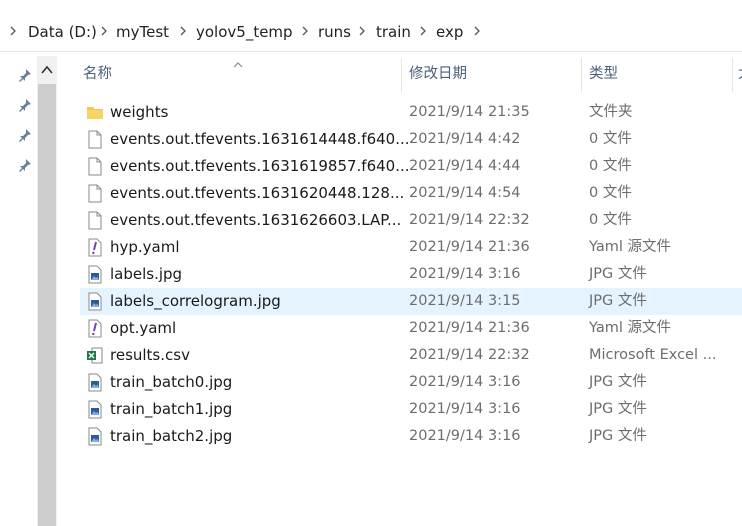 The width and height of the screenshot is (742, 526). Describe the element at coordinates (611, 112) in the screenshot. I see `file-type: 文件夹` at that location.